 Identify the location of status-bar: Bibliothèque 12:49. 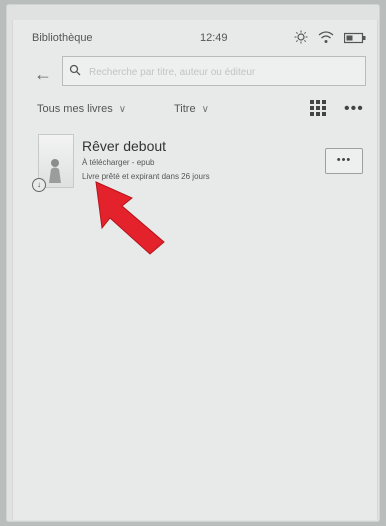
(191, 38).